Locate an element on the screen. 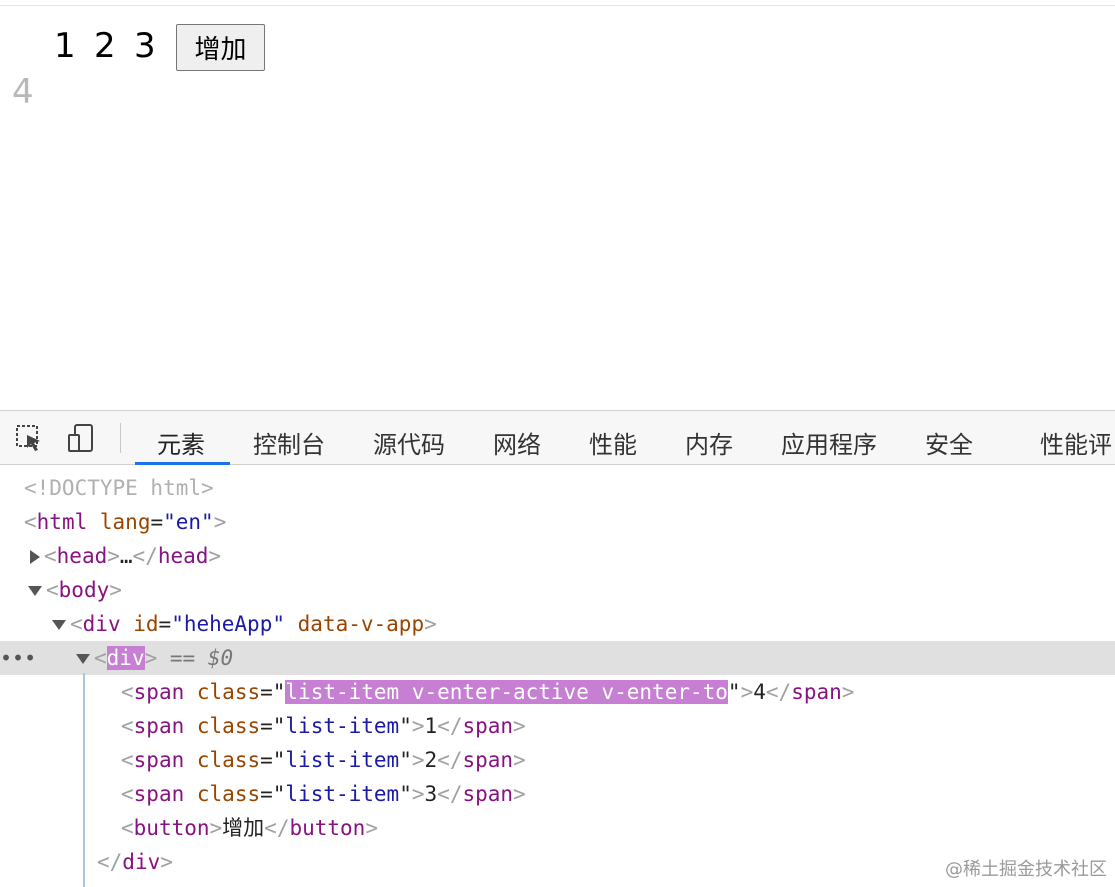 The height and width of the screenshot is (887, 1115). app-div-id-value: "heheApp" is located at coordinates (228, 624).